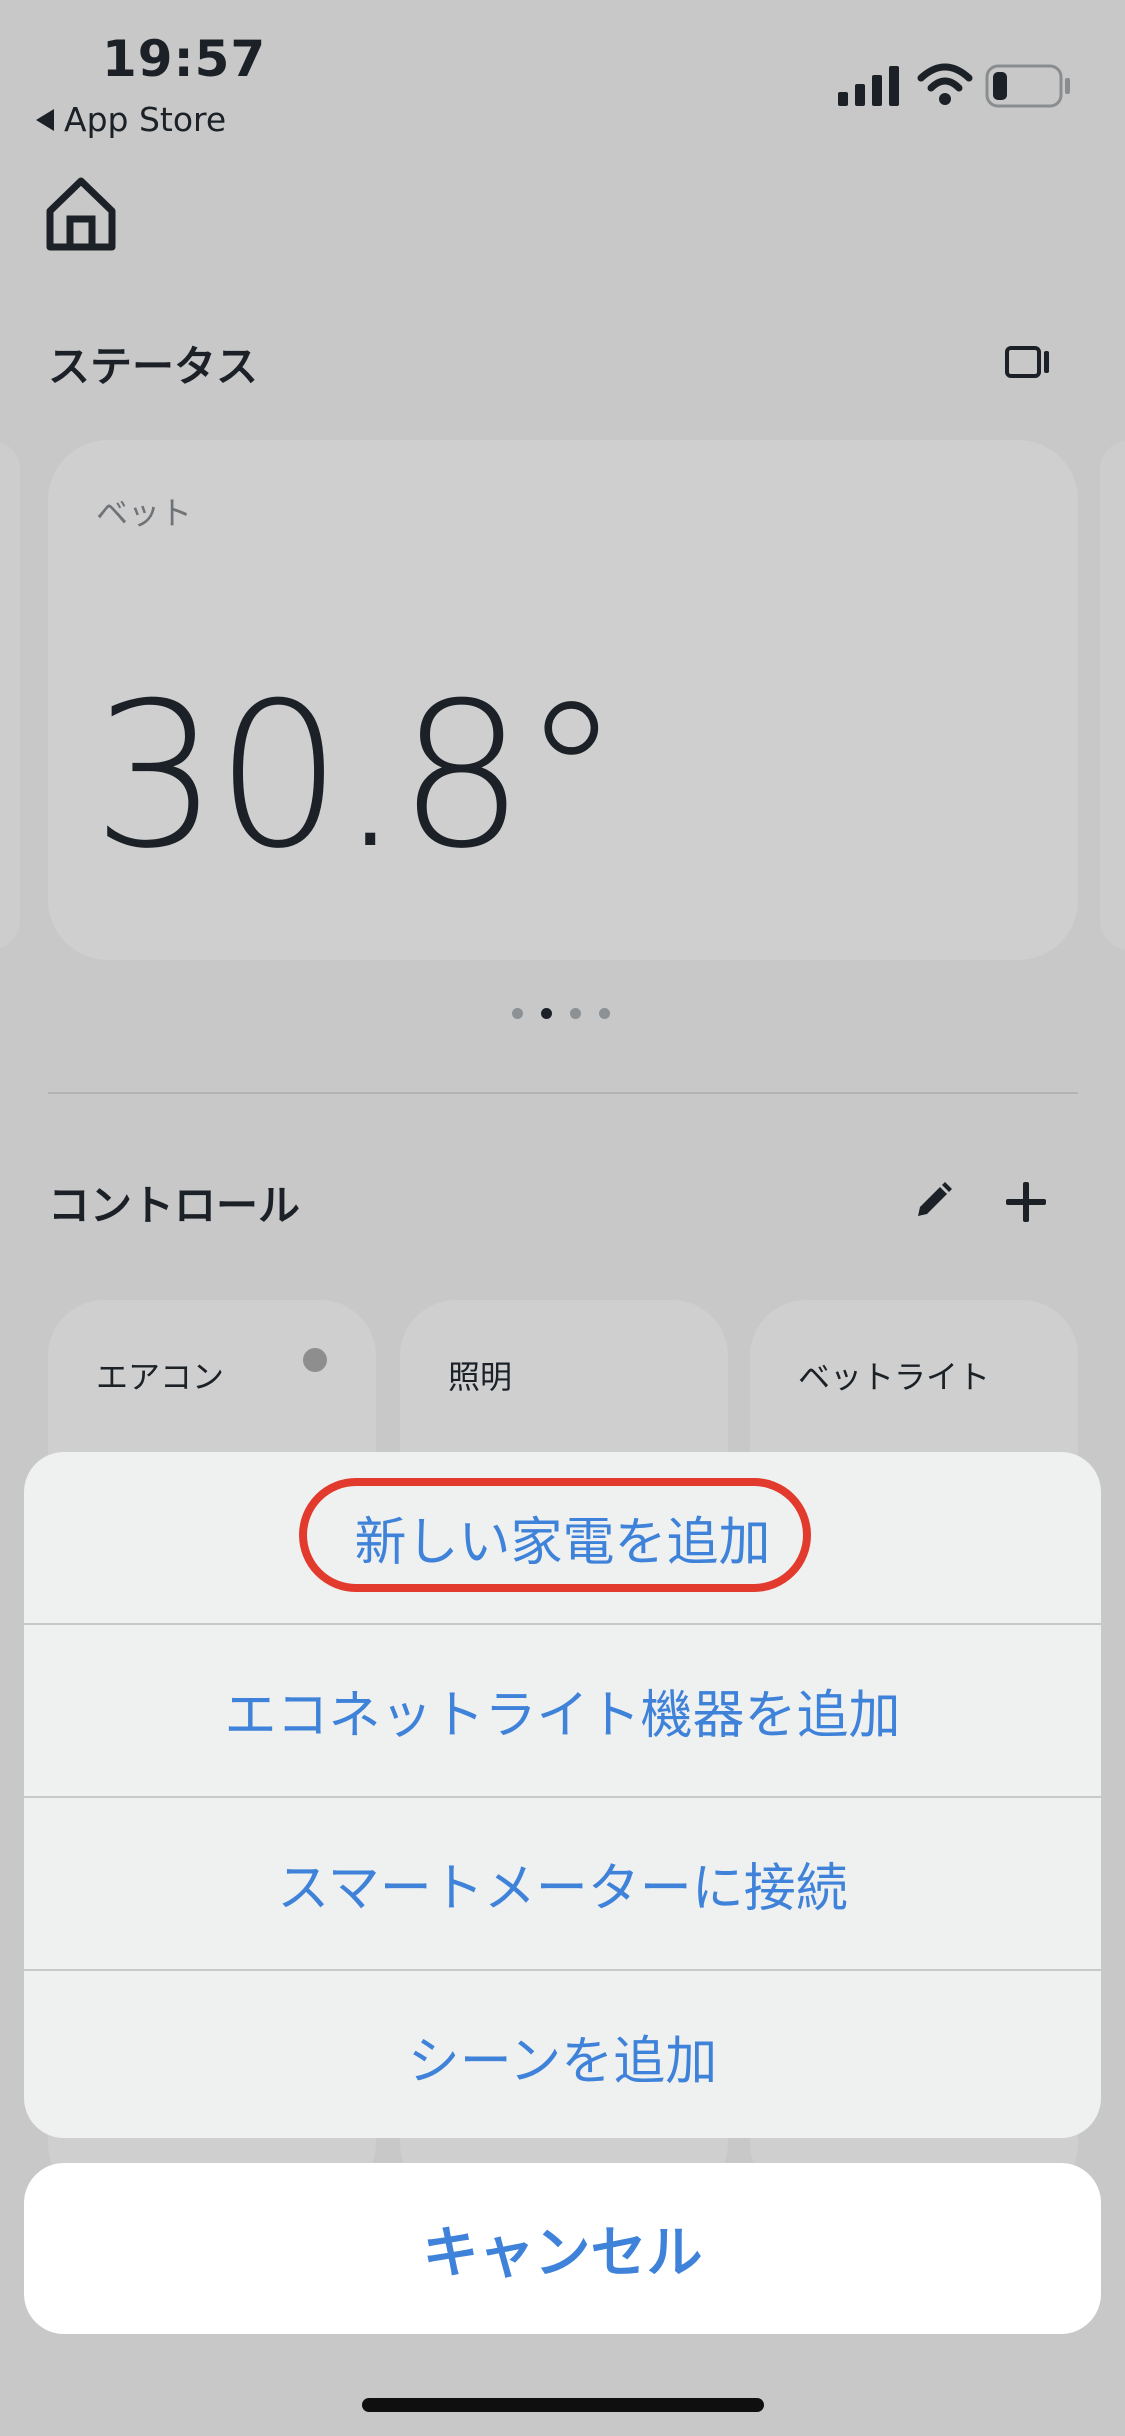 The height and width of the screenshot is (2436, 1125). I want to click on status-dot-icon, so click(315, 1360).